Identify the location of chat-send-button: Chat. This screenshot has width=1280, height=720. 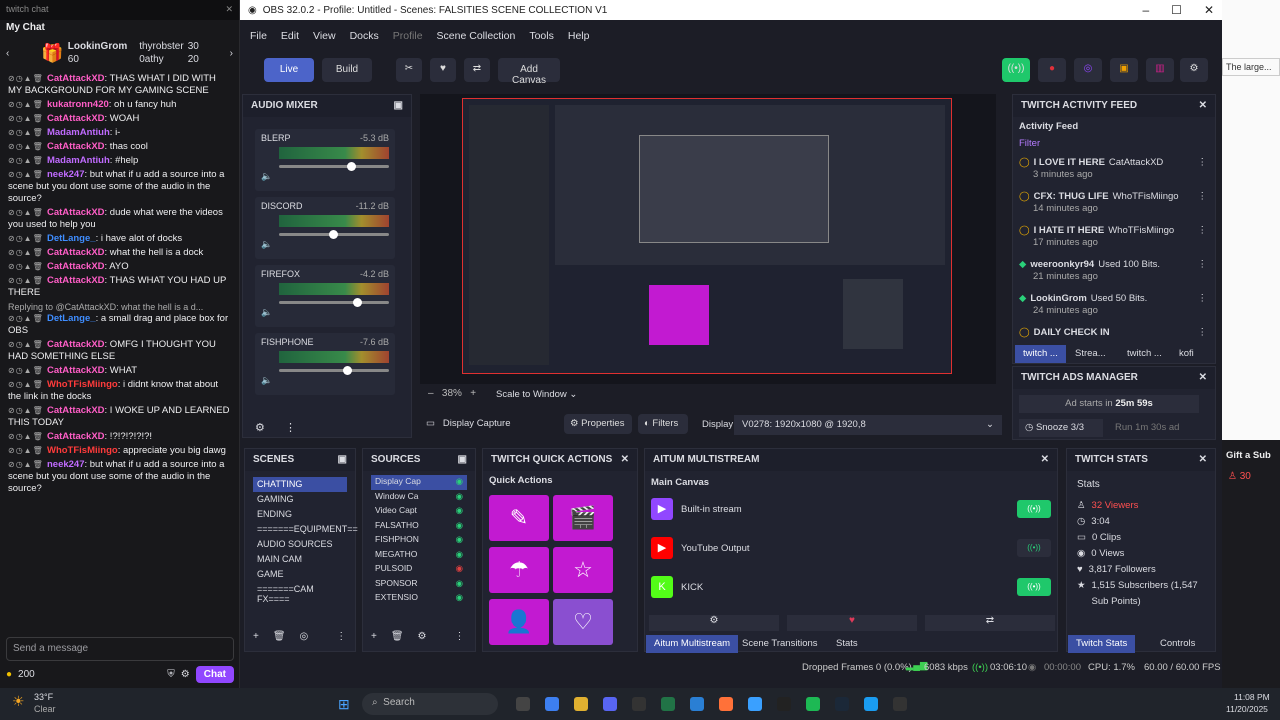
(214, 674).